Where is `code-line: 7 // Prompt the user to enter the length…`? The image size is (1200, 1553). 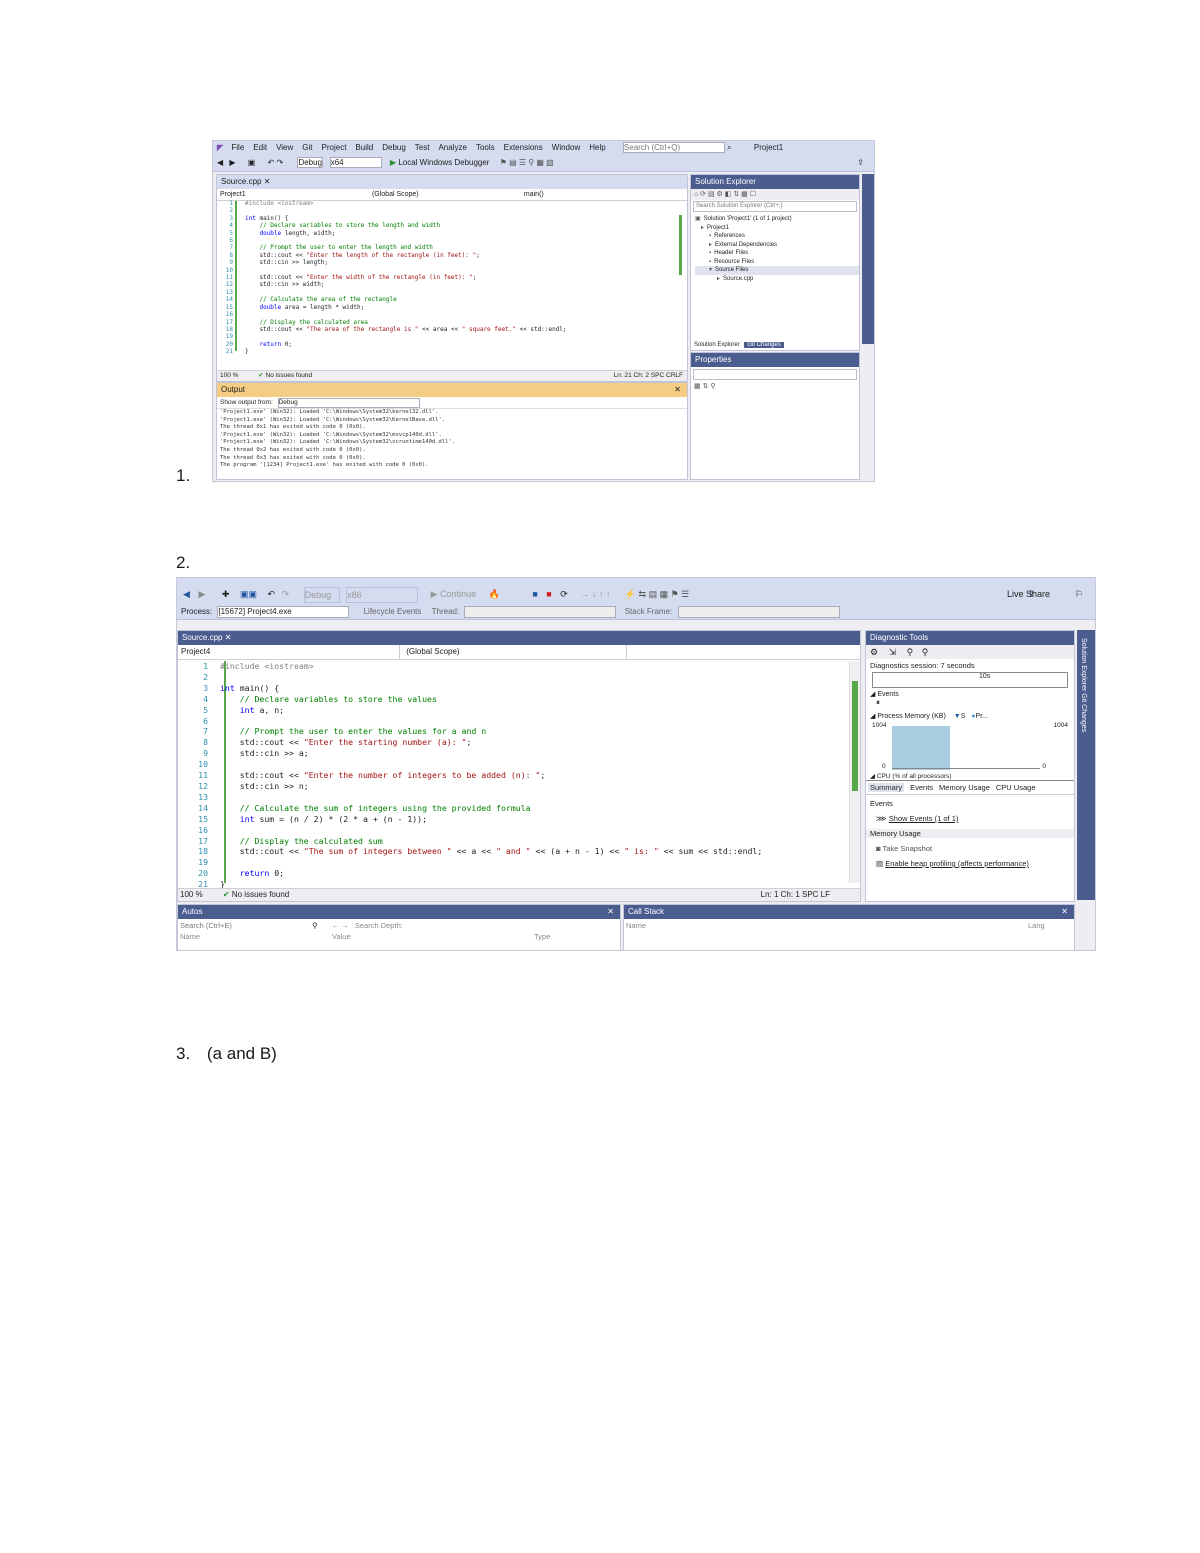 code-line: 7 // Prompt the user to enter the length… is located at coordinates (392, 247).